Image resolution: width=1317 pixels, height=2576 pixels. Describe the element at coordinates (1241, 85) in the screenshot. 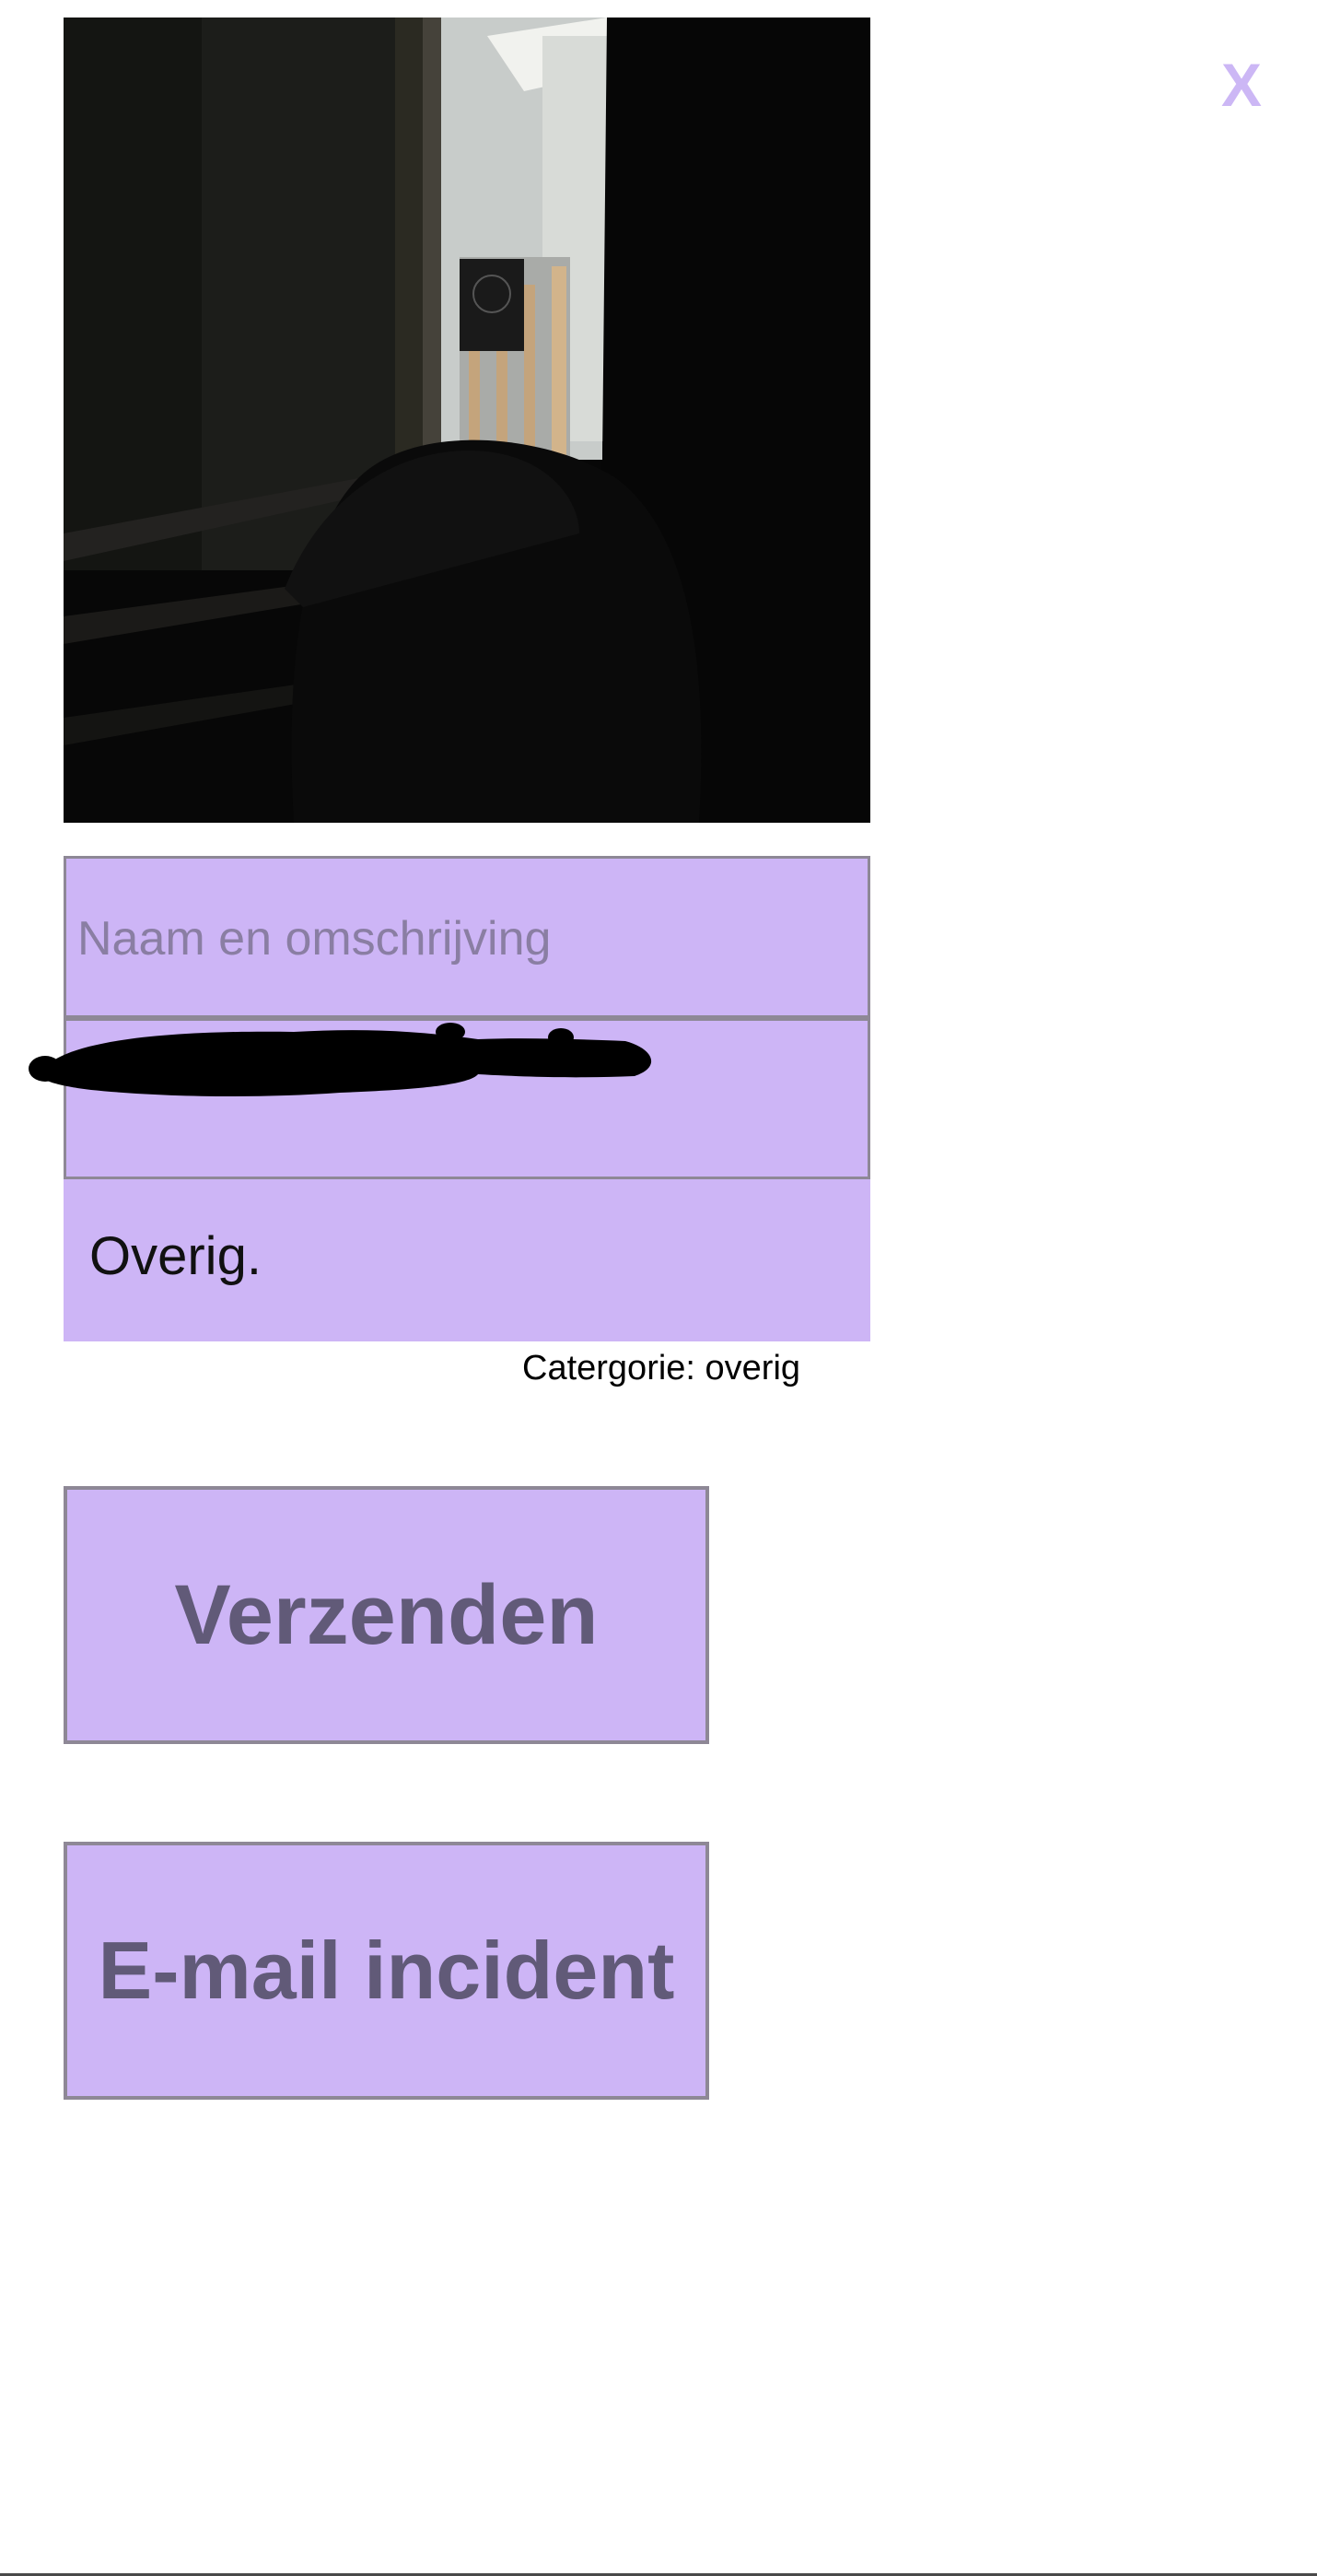

I see `close-icon: X` at that location.